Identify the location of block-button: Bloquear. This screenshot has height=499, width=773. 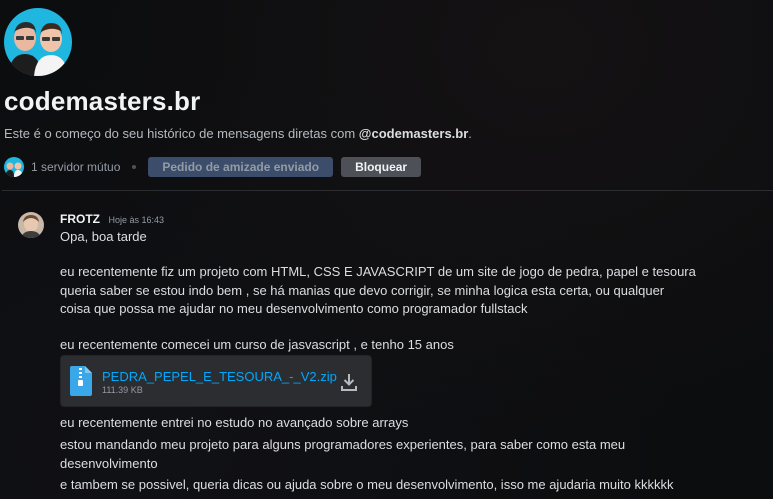
(381, 167).